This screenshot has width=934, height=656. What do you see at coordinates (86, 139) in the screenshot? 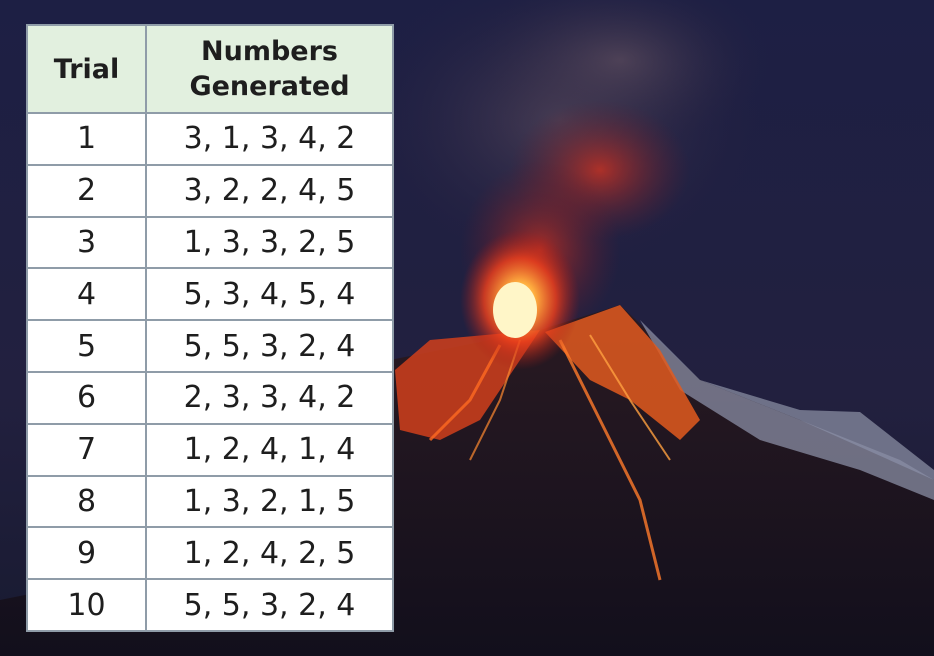
I see `trial-cell: 1` at bounding box center [86, 139].